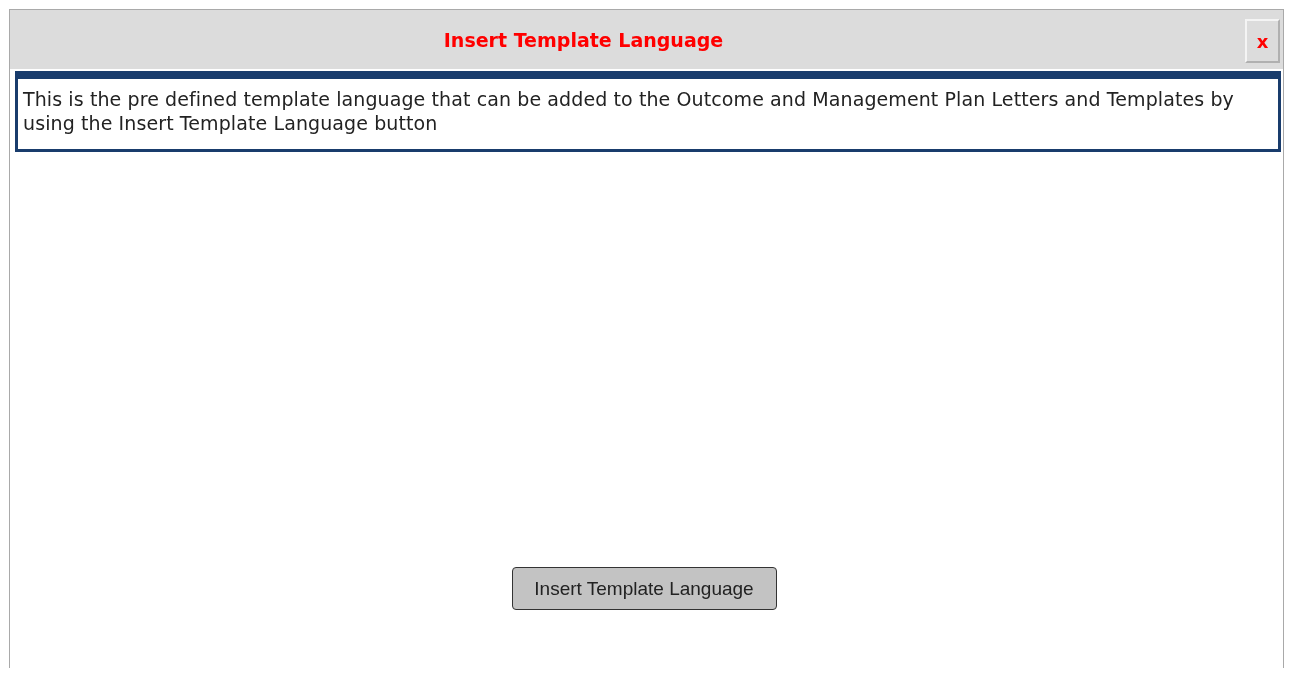 The width and height of the screenshot is (1293, 677). Describe the element at coordinates (644, 588) in the screenshot. I see `insert-button: Insert Template Language` at that location.